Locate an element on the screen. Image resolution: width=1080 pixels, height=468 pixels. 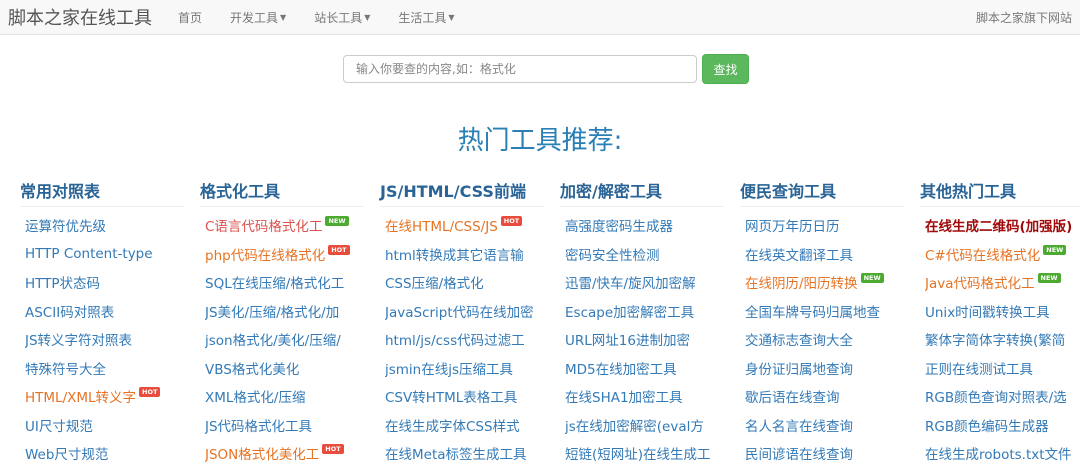
tool-link: php代码在线格式化 is located at coordinates (265, 254).